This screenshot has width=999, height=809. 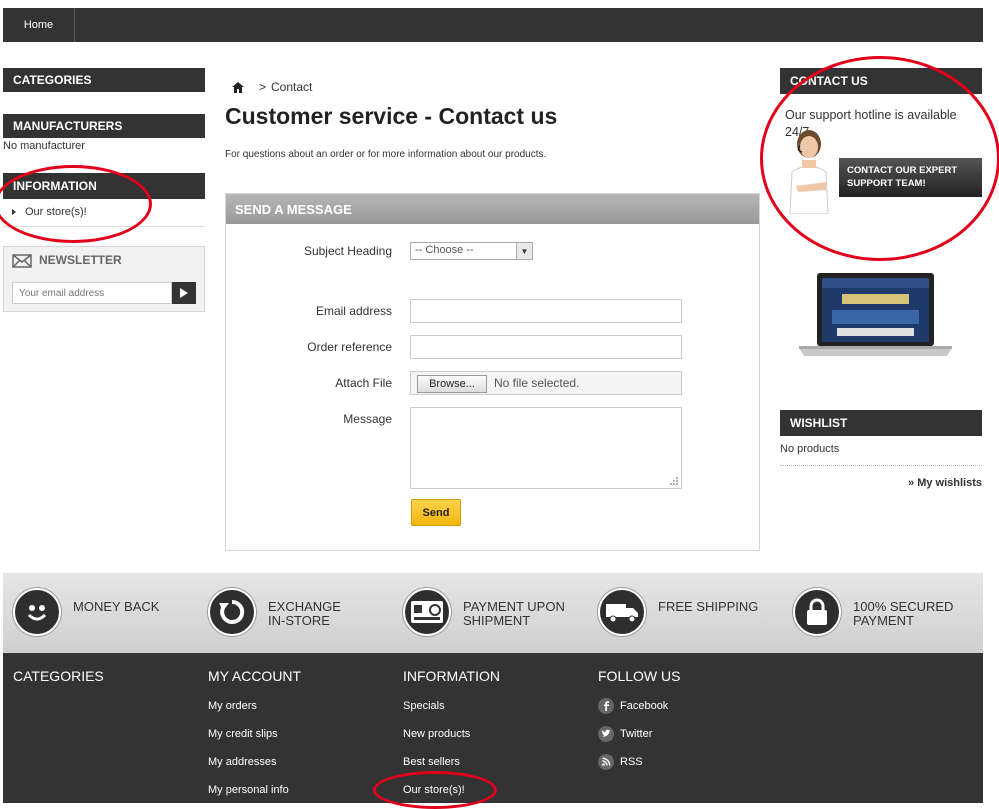 I want to click on card-icon, so click(x=427, y=612).